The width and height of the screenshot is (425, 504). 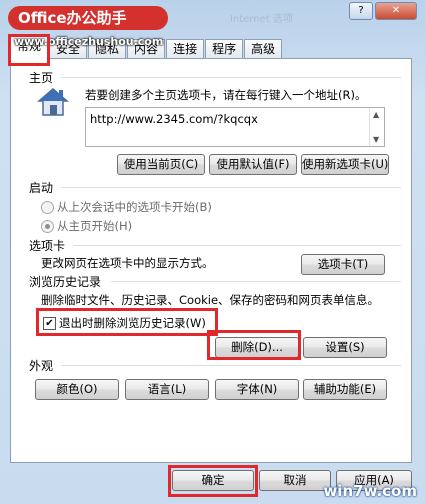 What do you see at coordinates (235, 127) in the screenshot?
I see `home-url-input: http://www.2345.com/?kqcqx ▲ ▼` at bounding box center [235, 127].